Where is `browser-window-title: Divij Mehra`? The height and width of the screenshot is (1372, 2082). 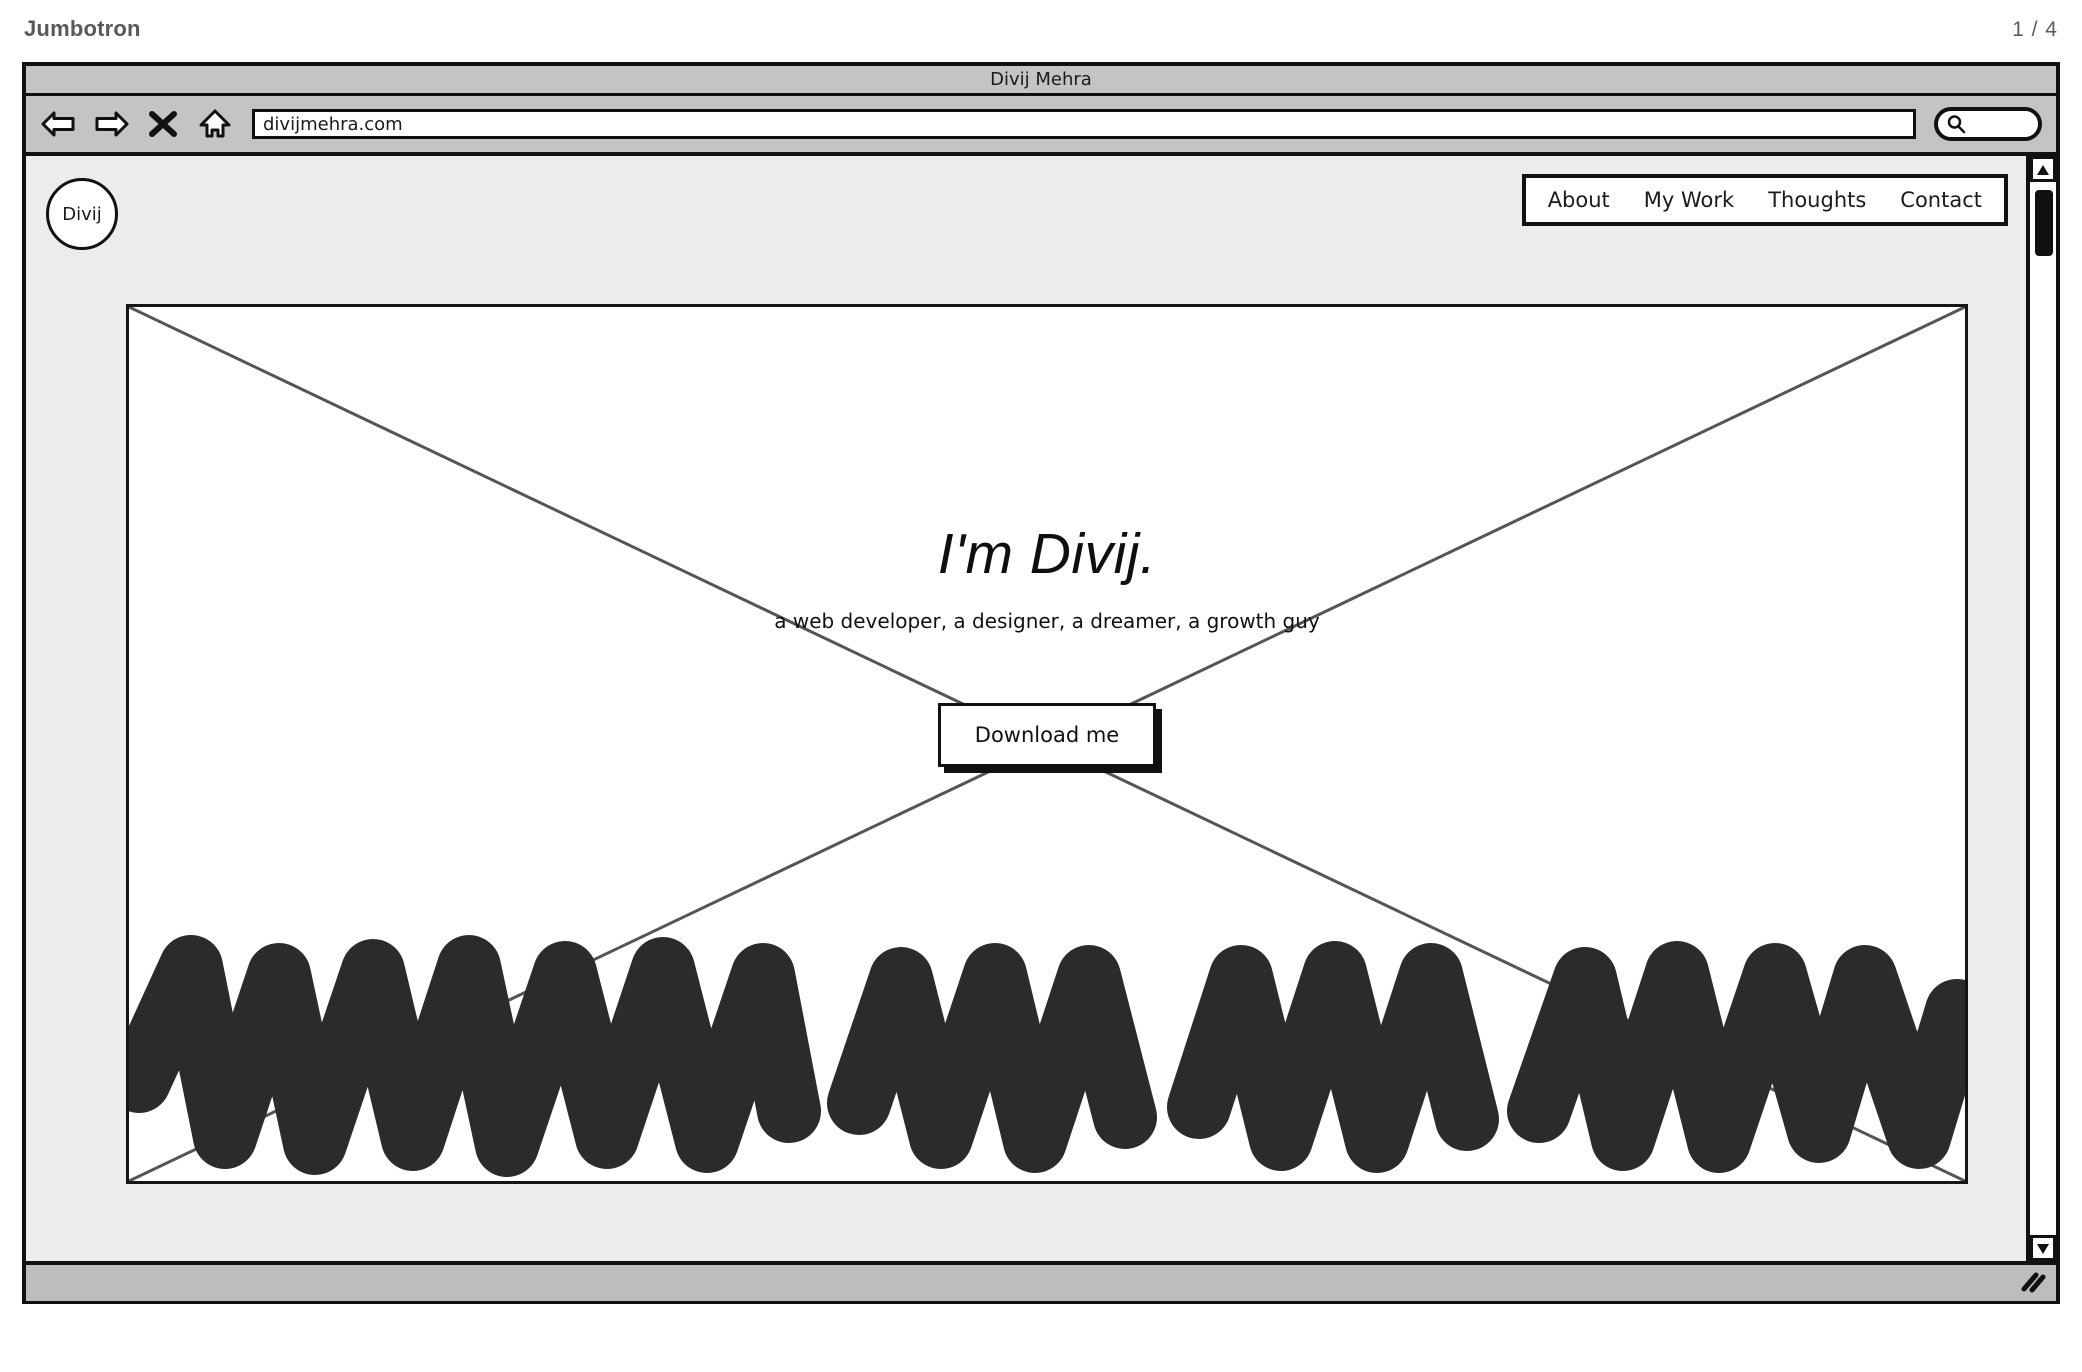 browser-window-title: Divij Mehra is located at coordinates (1041, 79).